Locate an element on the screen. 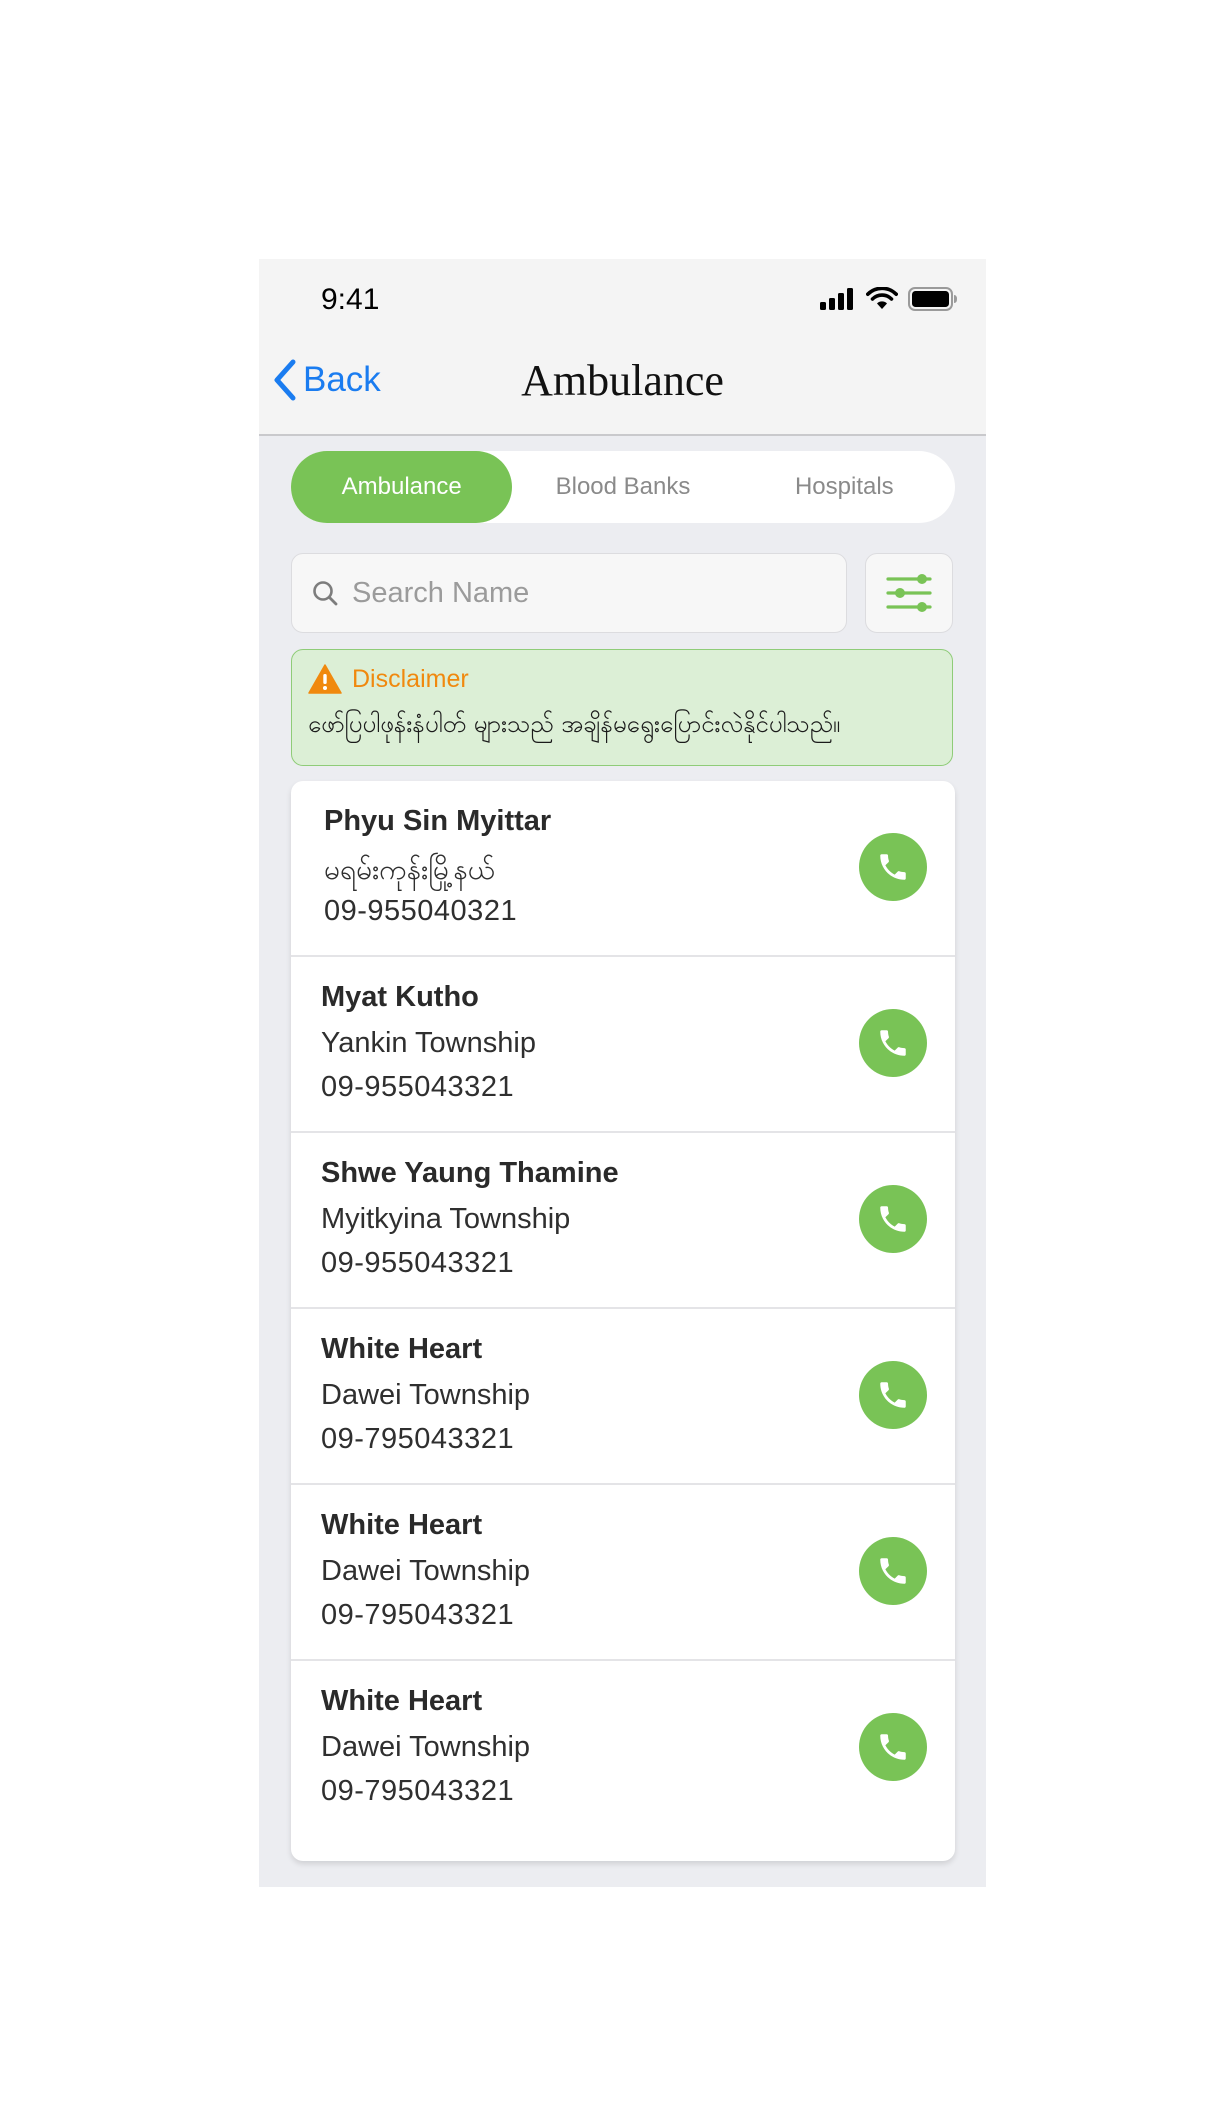 This screenshot has width=1232, height=2122. filter-button is located at coordinates (909, 593).